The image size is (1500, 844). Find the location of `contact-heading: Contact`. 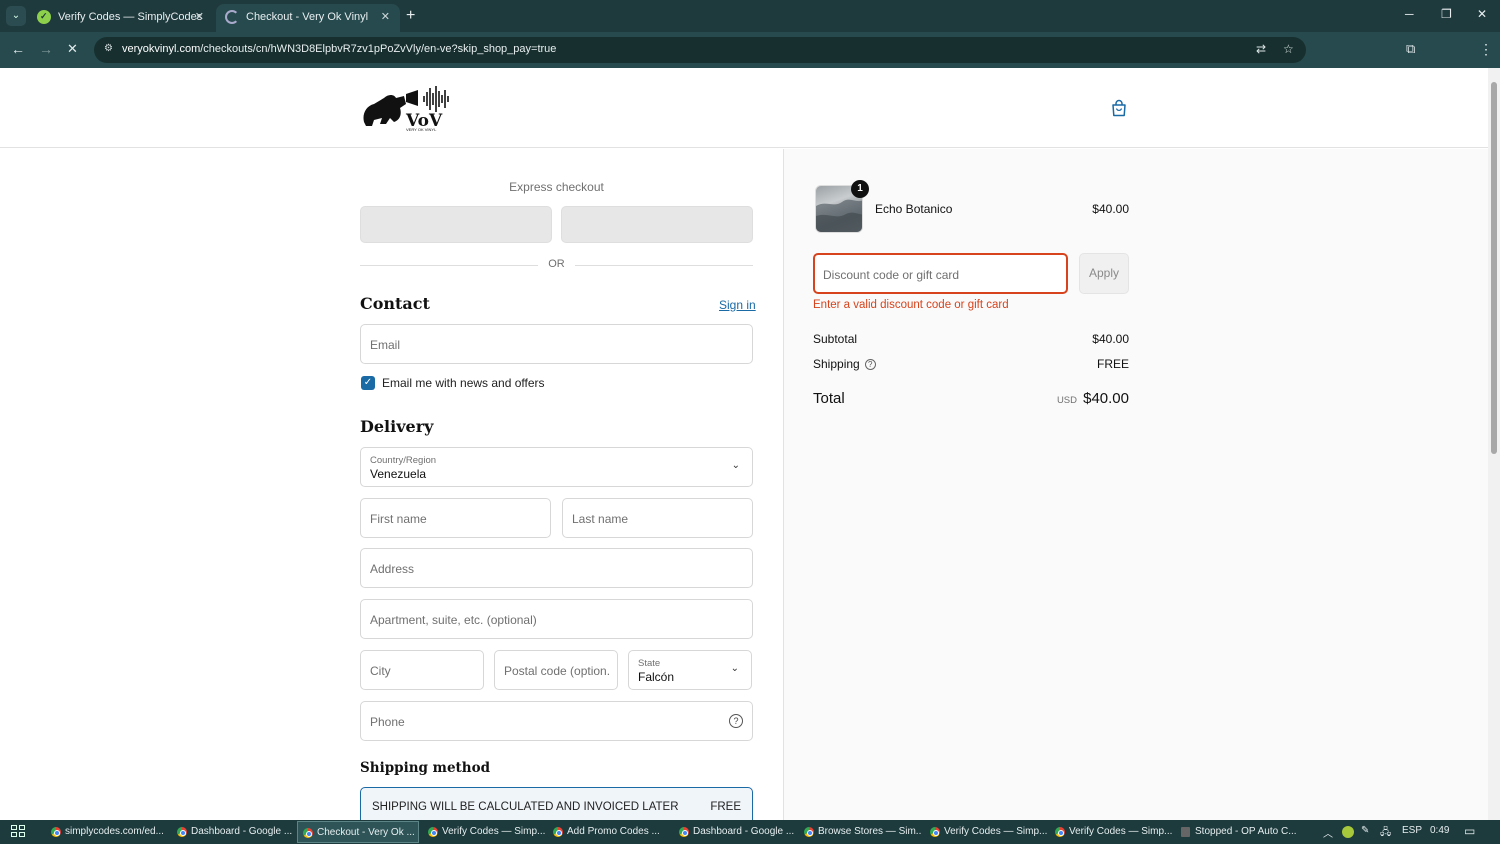

contact-heading: Contact is located at coordinates (395, 303).